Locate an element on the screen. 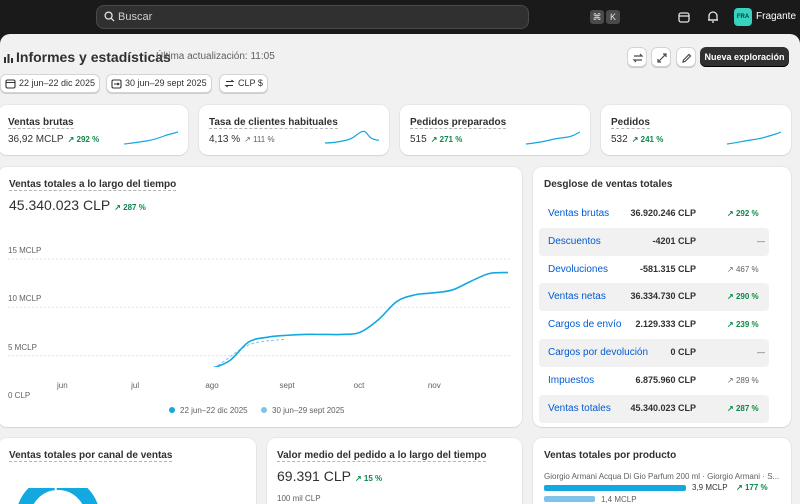  breakdown-change-text: 239 % is located at coordinates (747, 325).